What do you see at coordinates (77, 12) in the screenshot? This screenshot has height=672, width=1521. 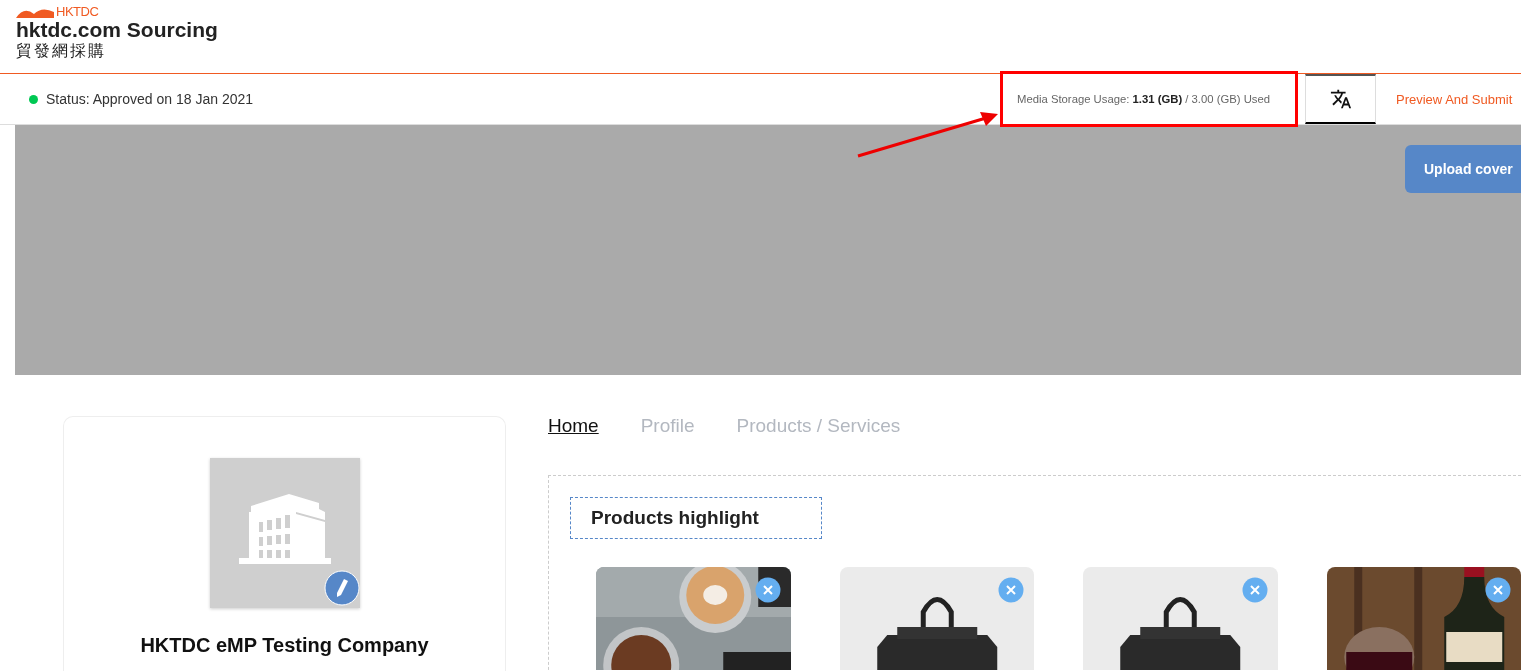 I see `logo-text: HKTDC` at bounding box center [77, 12].